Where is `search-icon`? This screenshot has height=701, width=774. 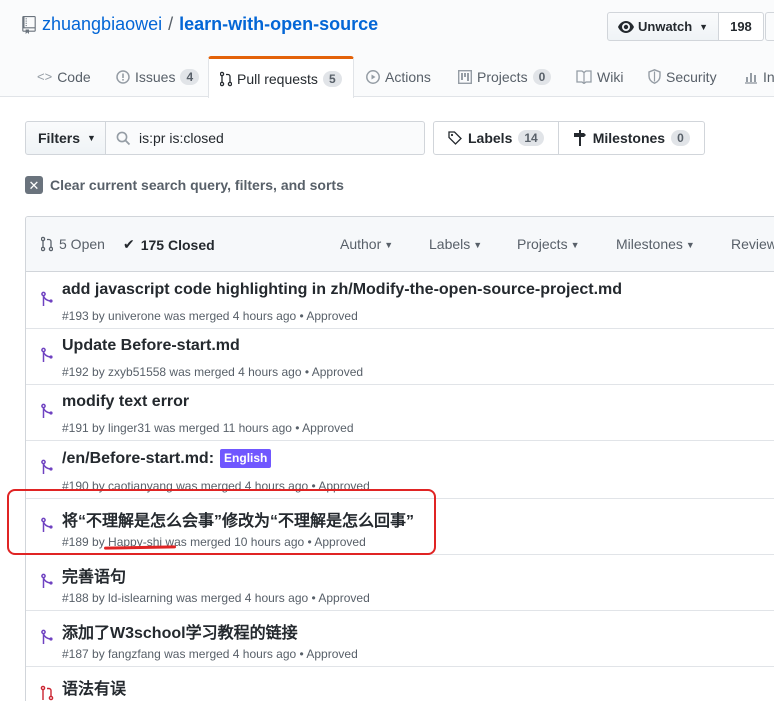
search-icon is located at coordinates (123, 138).